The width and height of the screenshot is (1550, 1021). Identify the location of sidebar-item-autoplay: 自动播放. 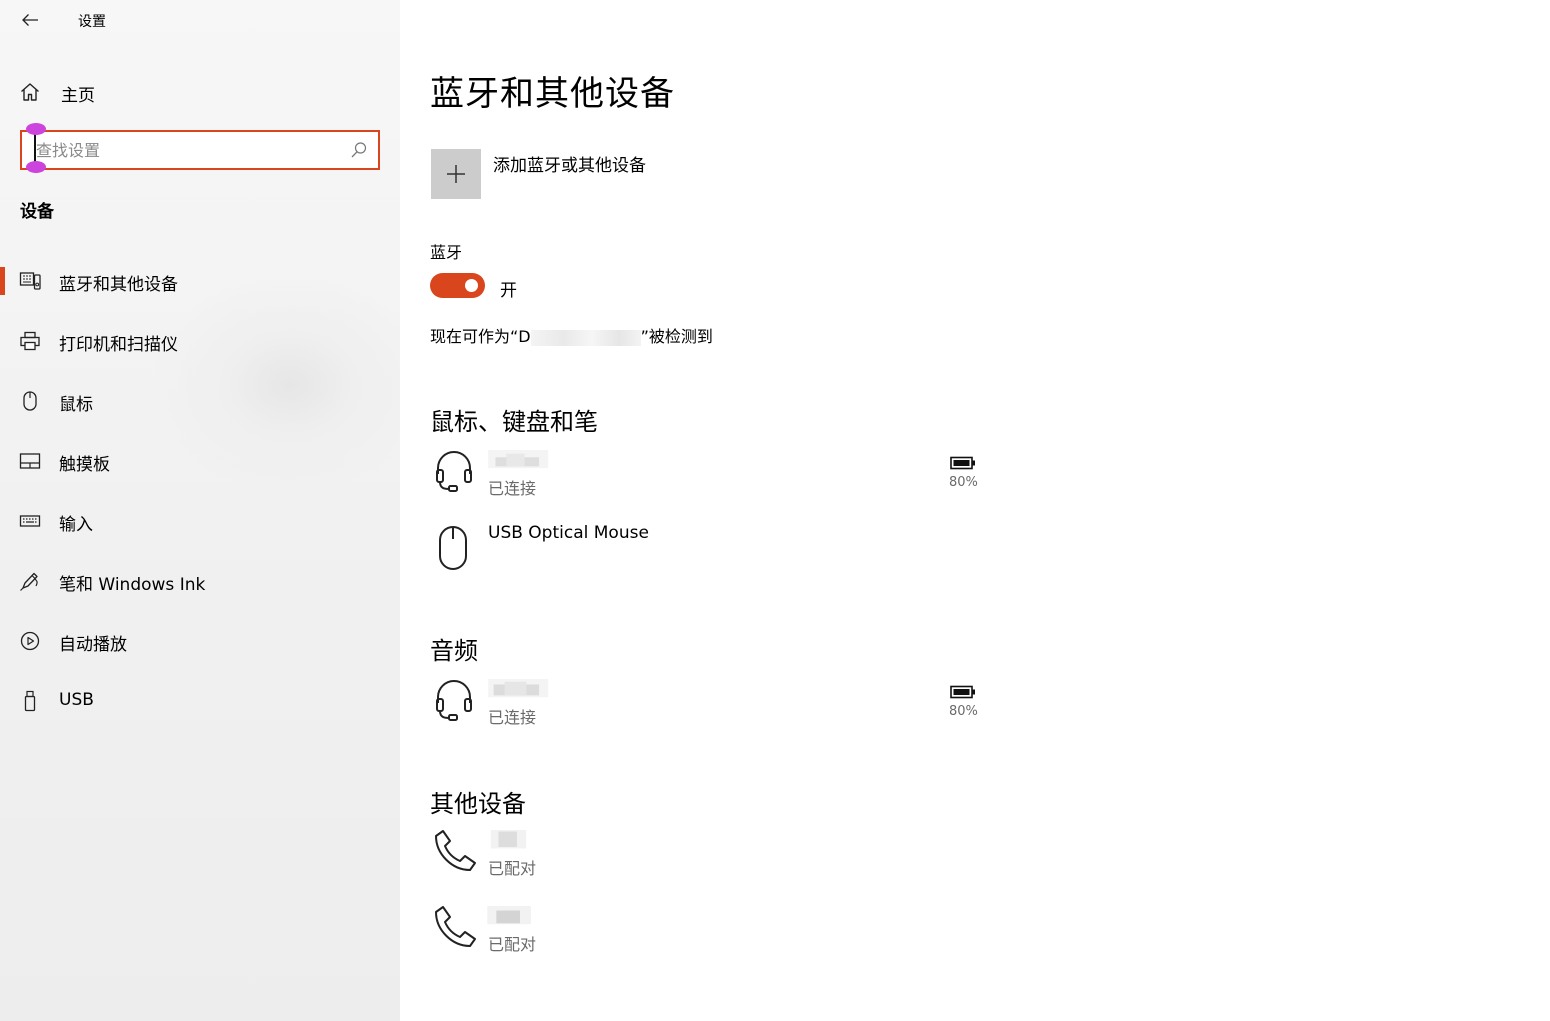
(200, 641).